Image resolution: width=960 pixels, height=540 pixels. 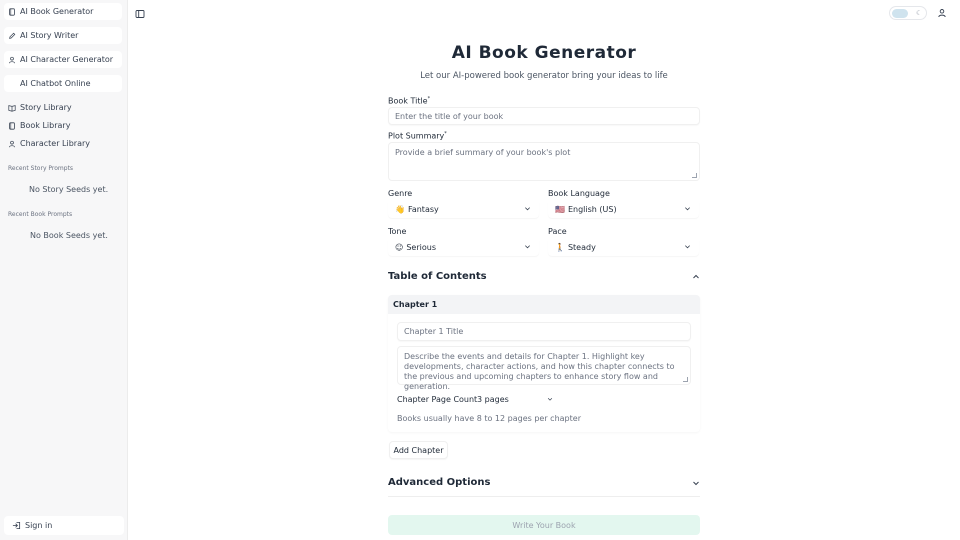 What do you see at coordinates (437, 399) in the screenshot?
I see `chapter-page-count-label: Chapter Page Count` at bounding box center [437, 399].